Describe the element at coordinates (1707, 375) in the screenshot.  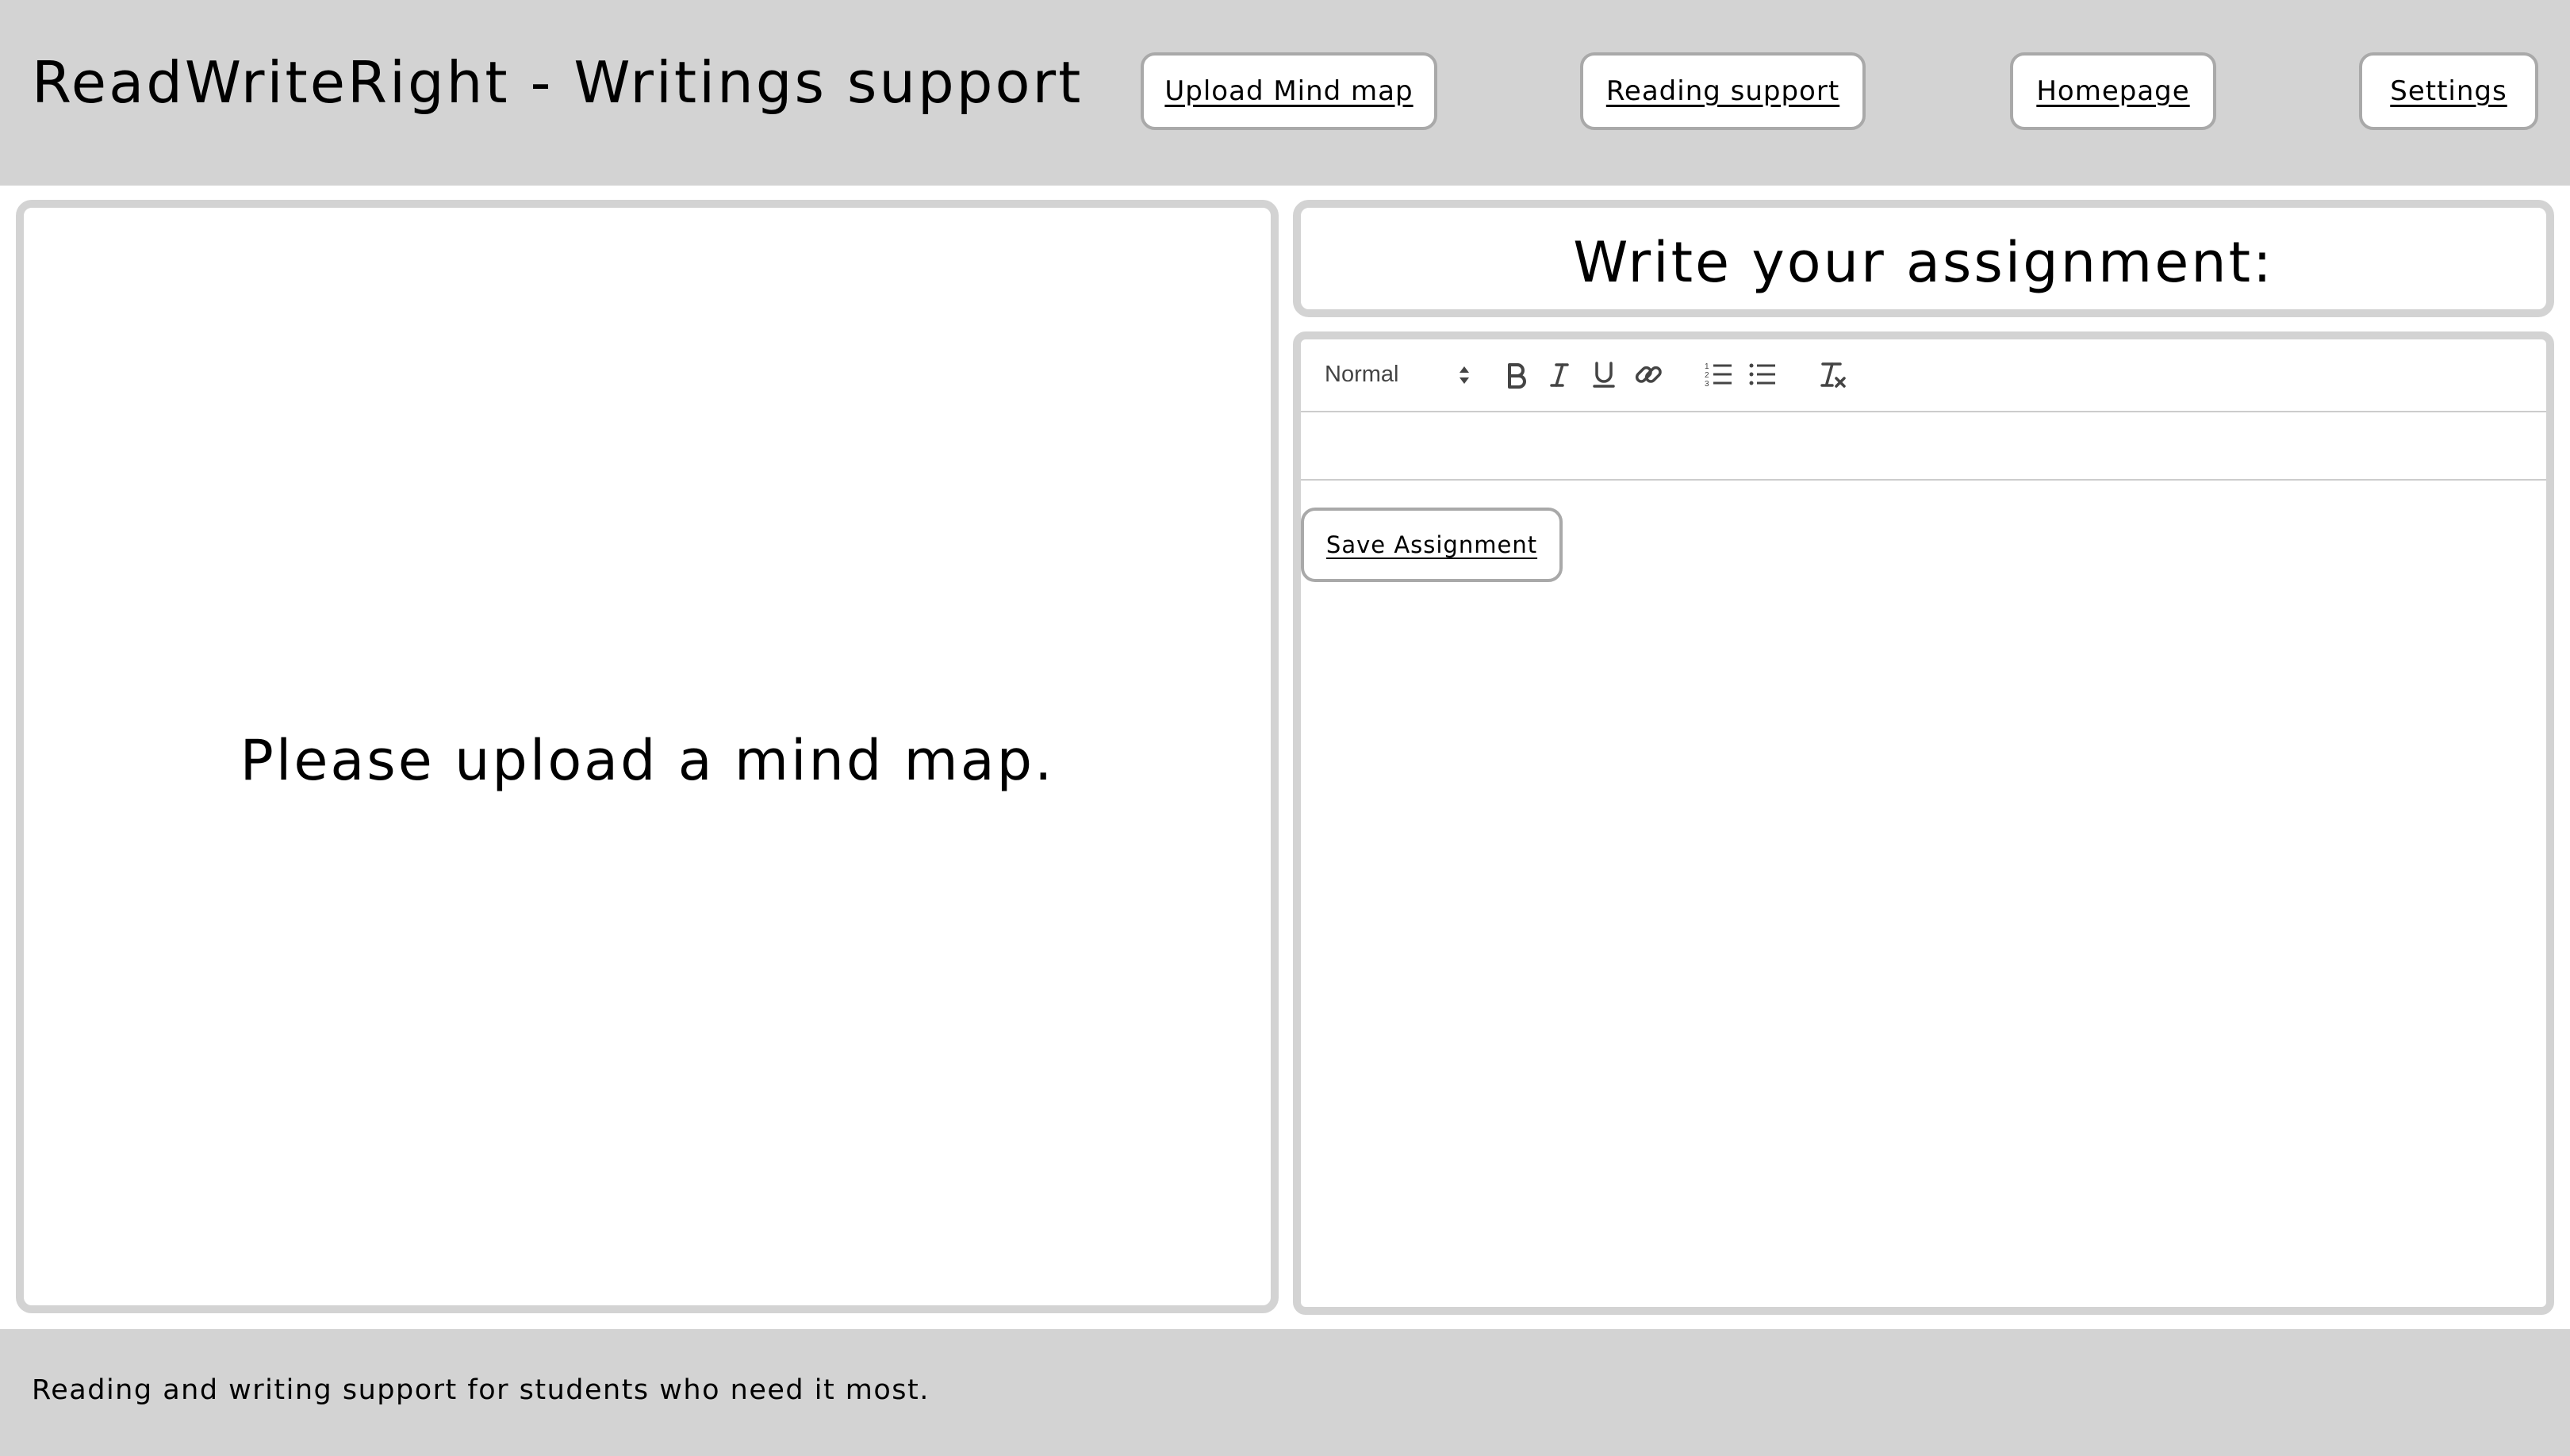
I see `svg-text: 2` at that location.